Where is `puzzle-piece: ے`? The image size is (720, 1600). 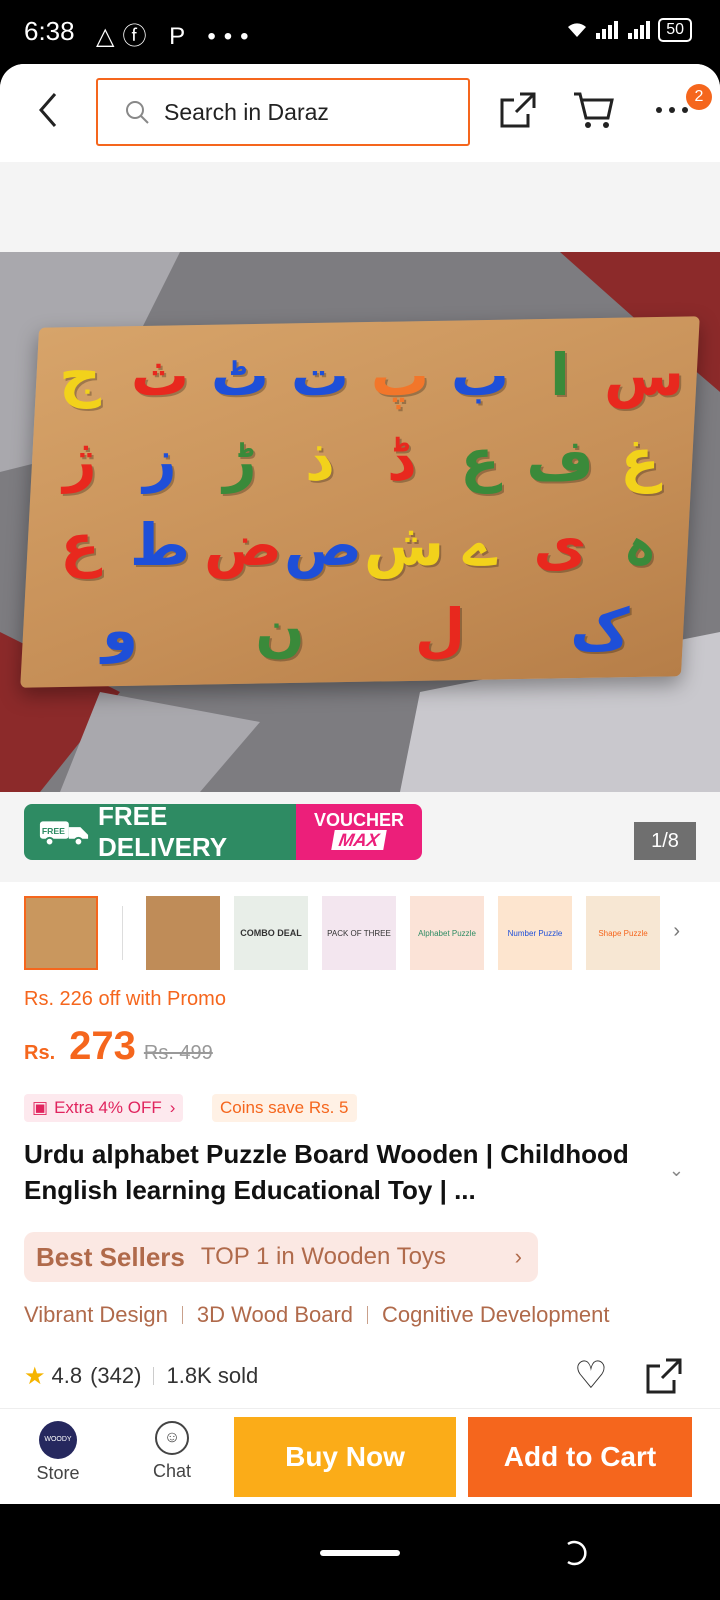
puzzle-piece: ے is located at coordinates (480, 544).